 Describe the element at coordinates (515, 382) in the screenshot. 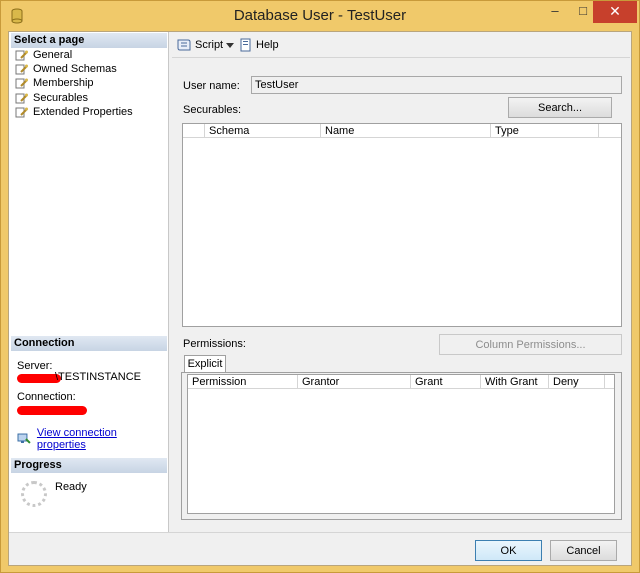

I see `permissions-column-with-grant: With Grant` at that location.